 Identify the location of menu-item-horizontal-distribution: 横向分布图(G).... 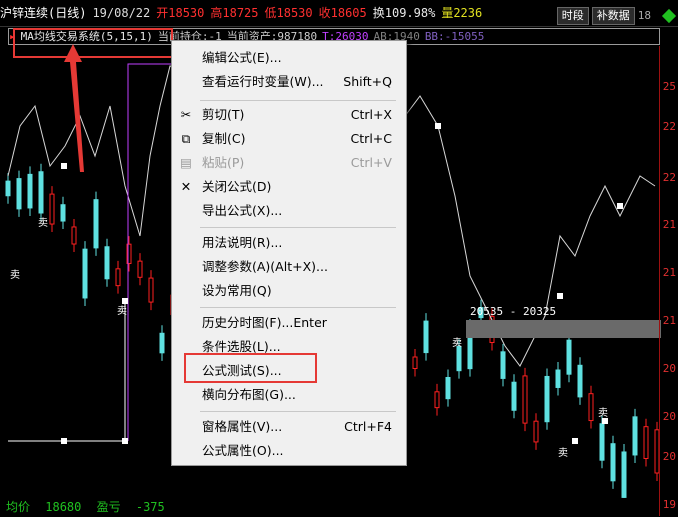
(288, 395).